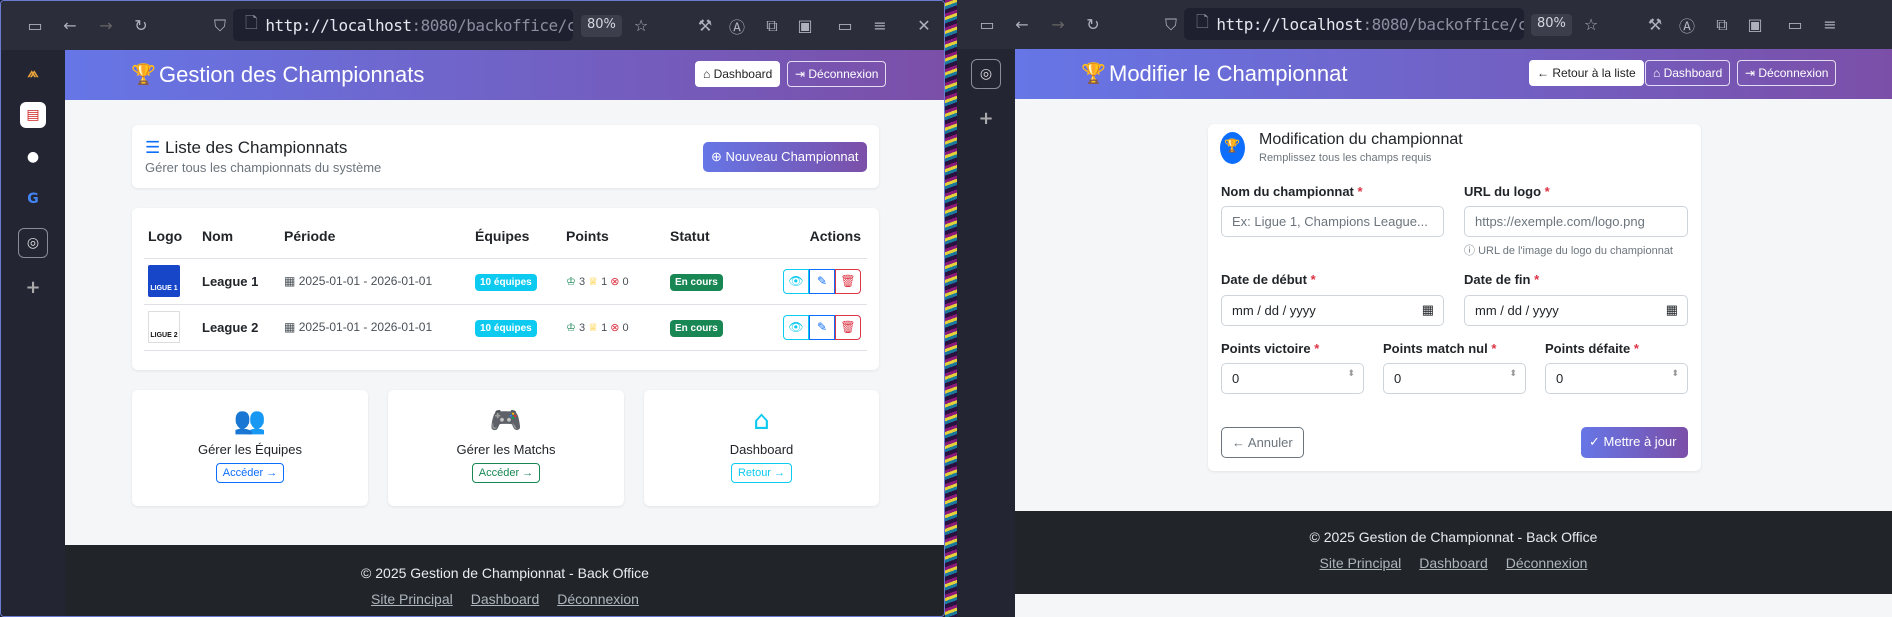 Image resolution: width=1892 pixels, height=617 pixels. What do you see at coordinates (1576, 221) in the screenshot?
I see `logo-url-input: https://exemple.com/logo.png` at bounding box center [1576, 221].